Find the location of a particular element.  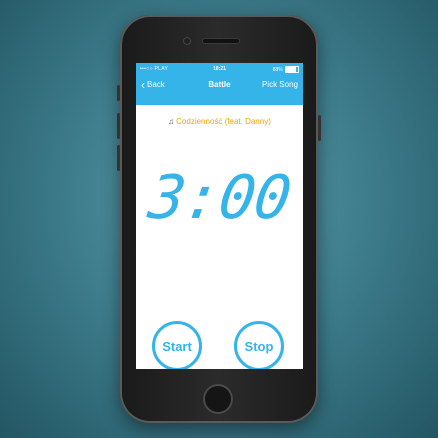

mute-switch is located at coordinates (118, 93).